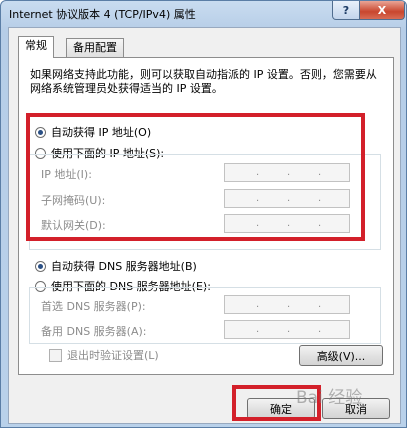  I want to click on tab-alternate-config: 备用配置, so click(95, 47).